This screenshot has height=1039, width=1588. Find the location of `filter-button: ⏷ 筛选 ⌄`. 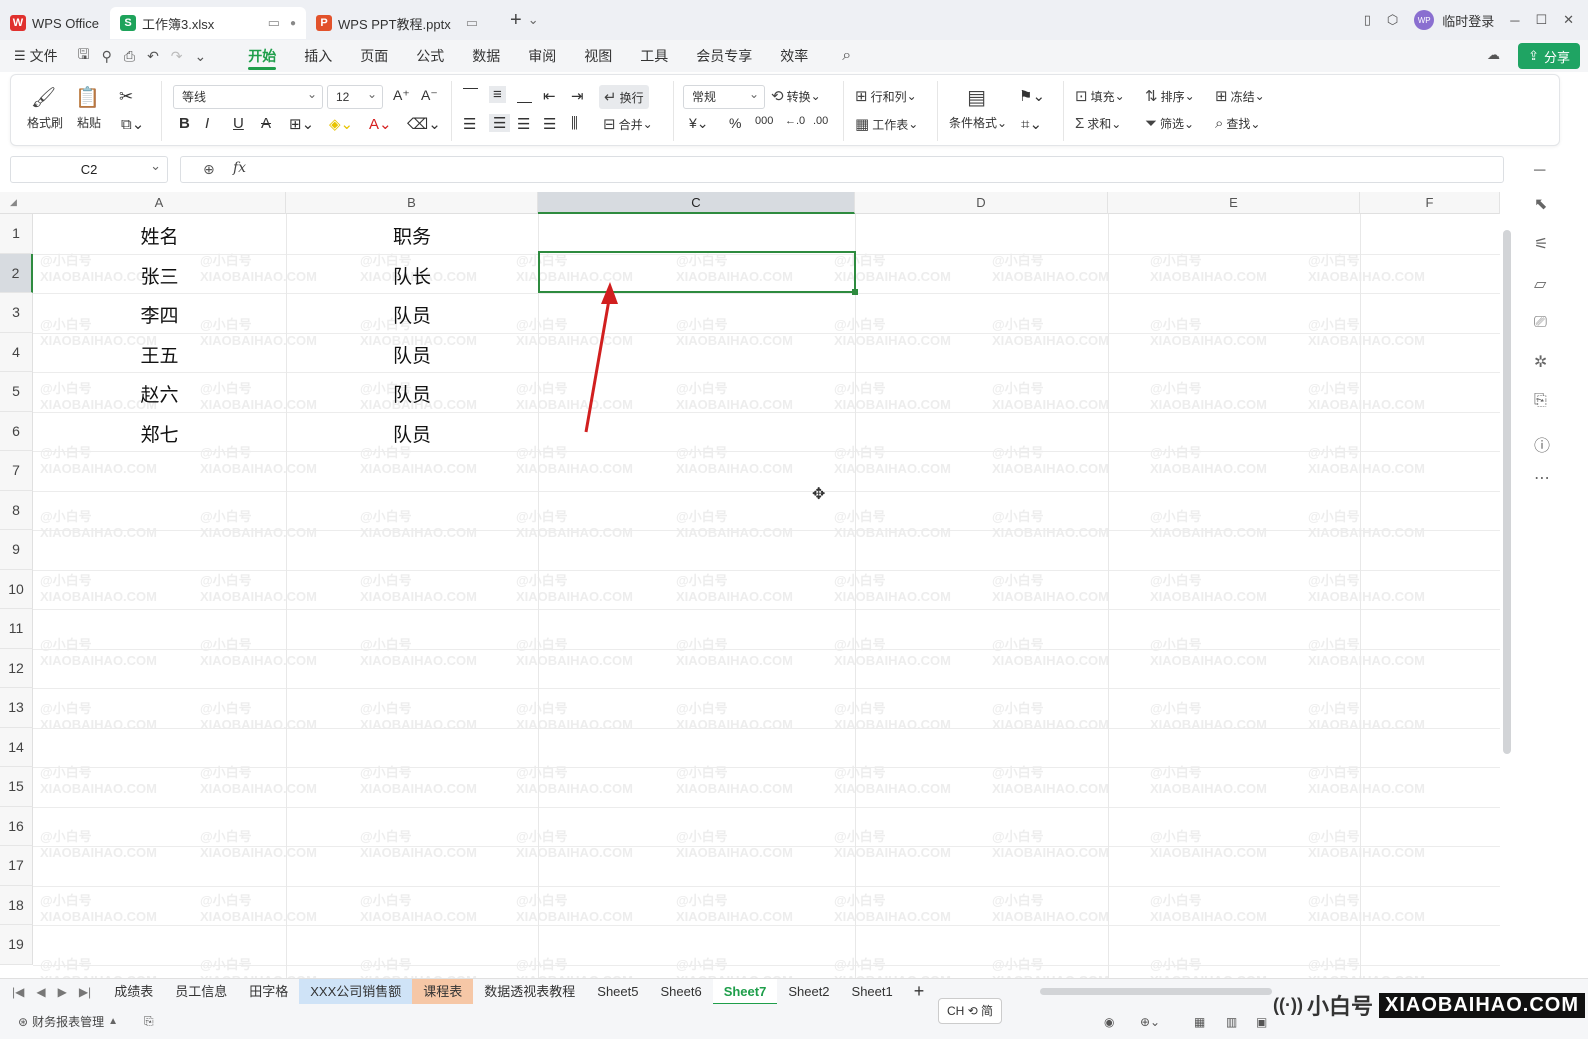

filter-button: ⏷ 筛选 ⌄ is located at coordinates (1169, 123).